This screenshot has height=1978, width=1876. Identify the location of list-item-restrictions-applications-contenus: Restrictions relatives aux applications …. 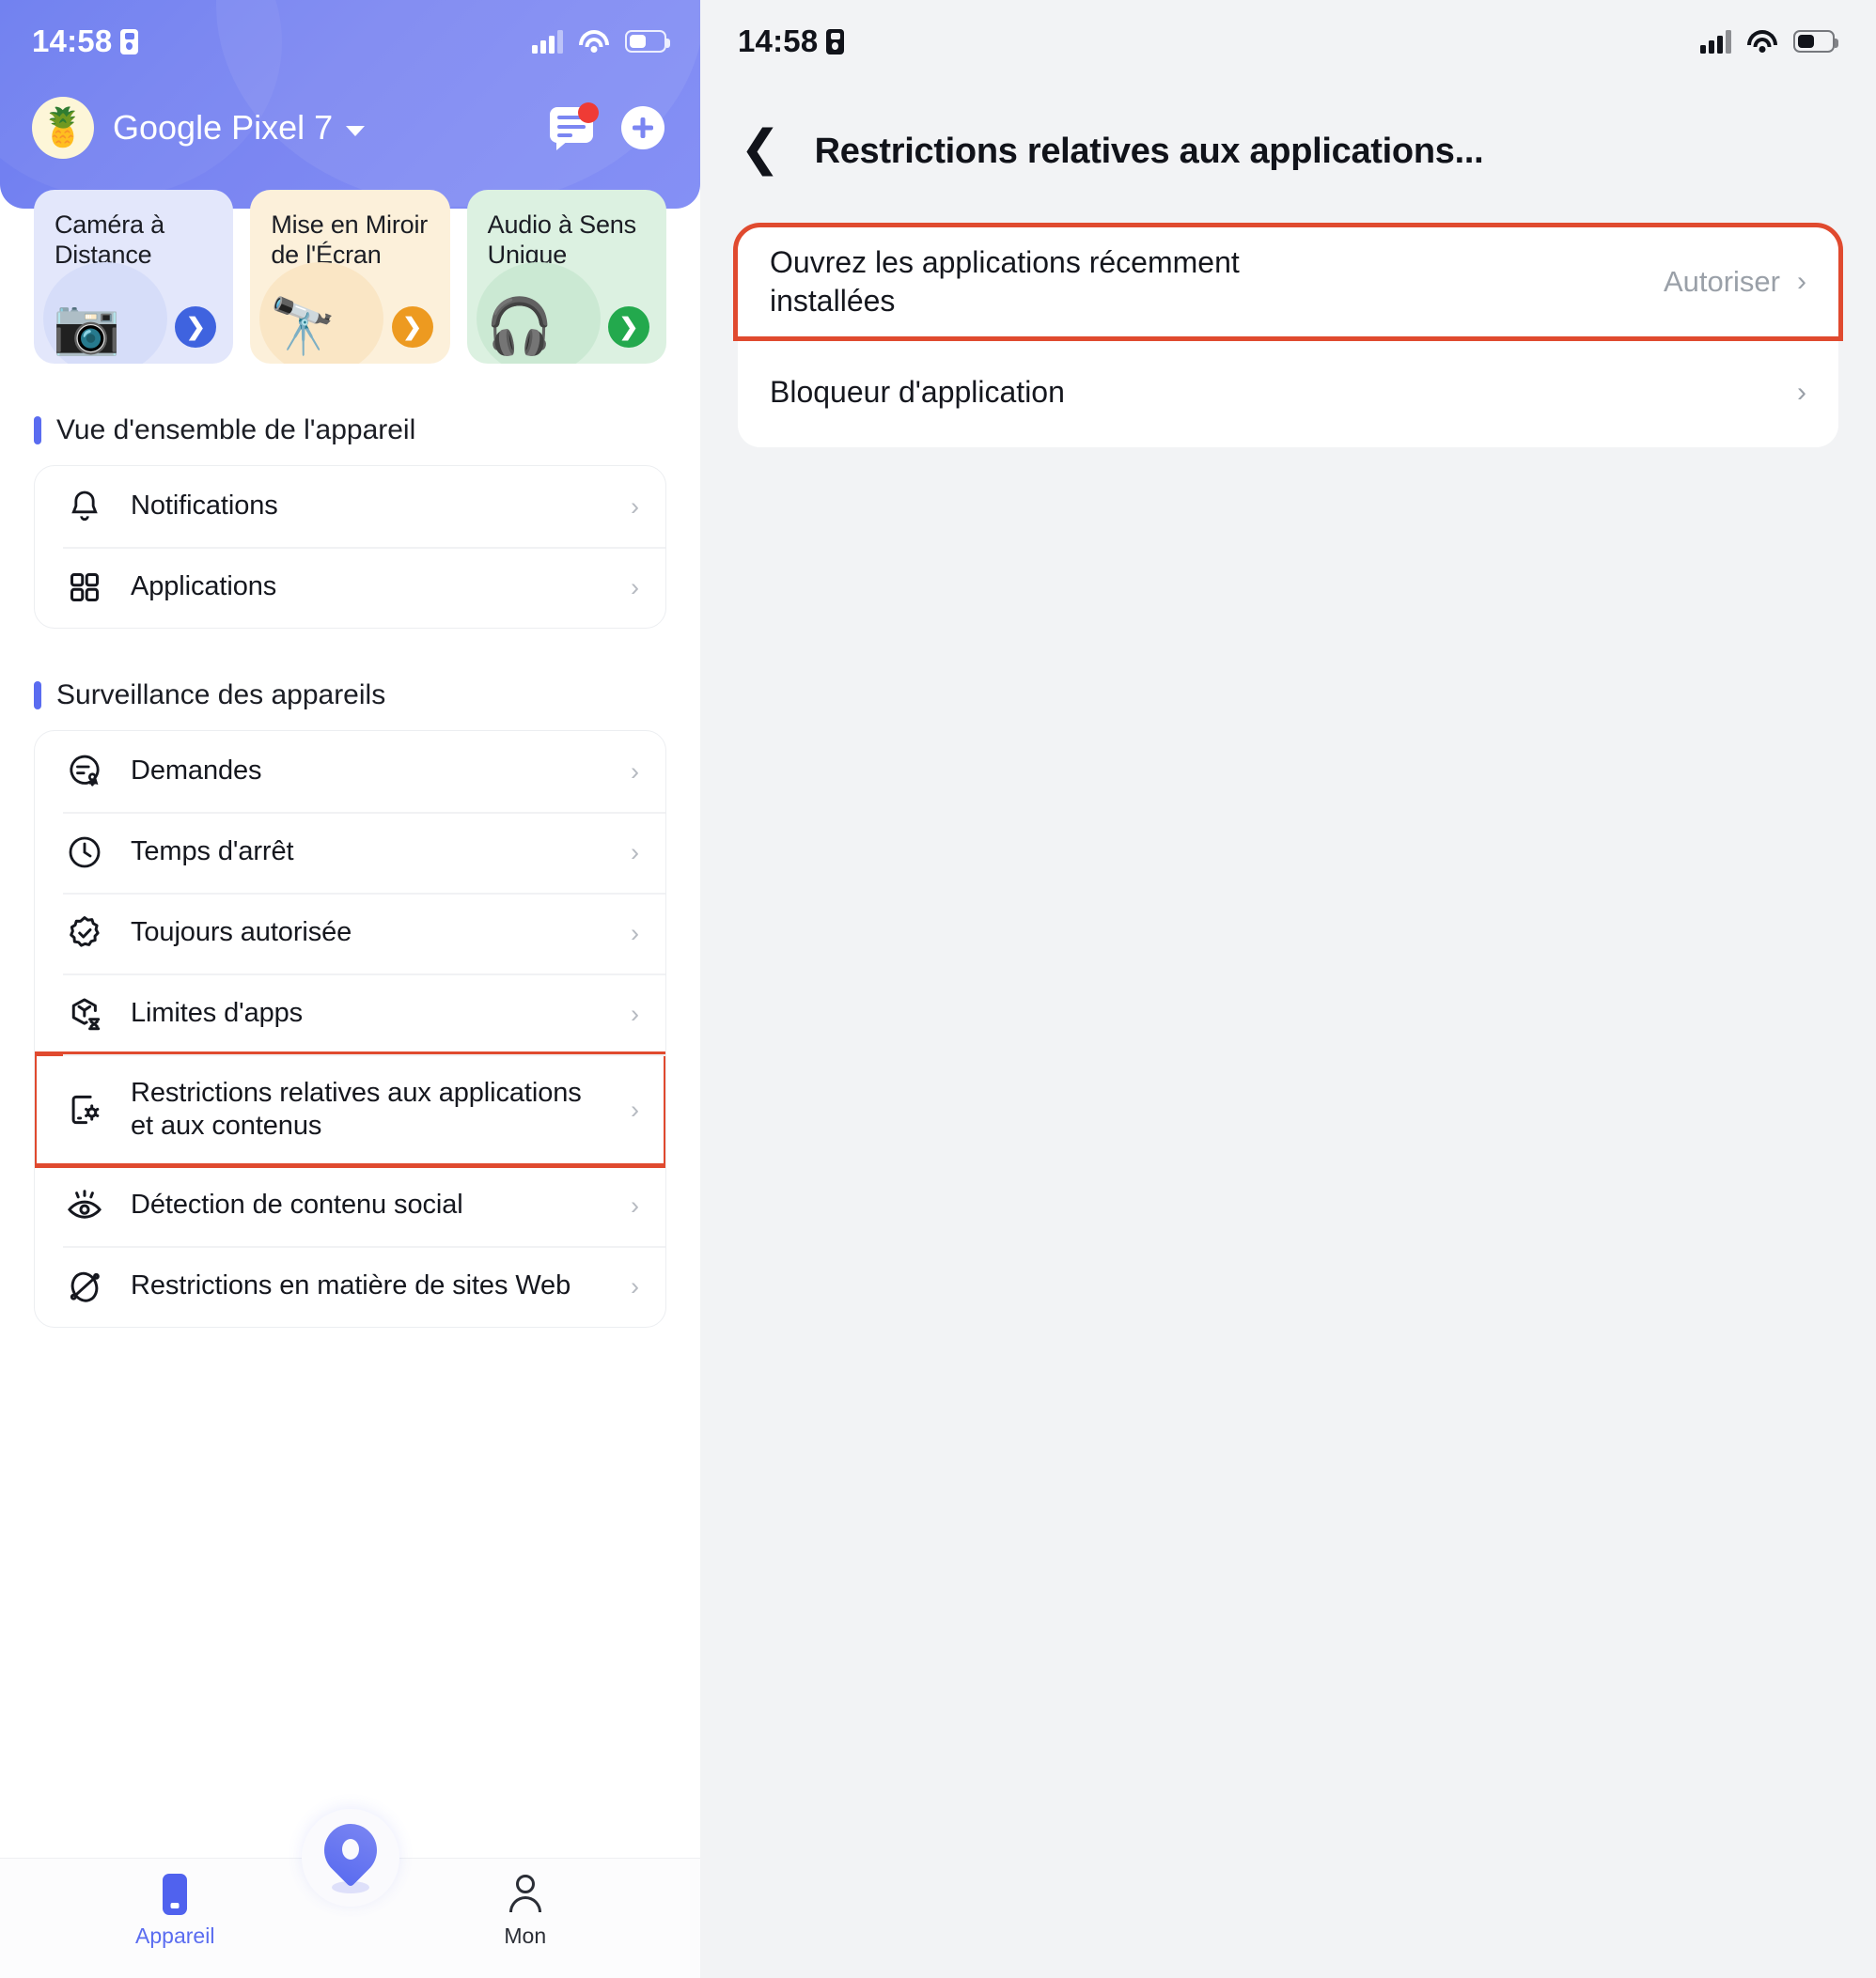
(350, 1109).